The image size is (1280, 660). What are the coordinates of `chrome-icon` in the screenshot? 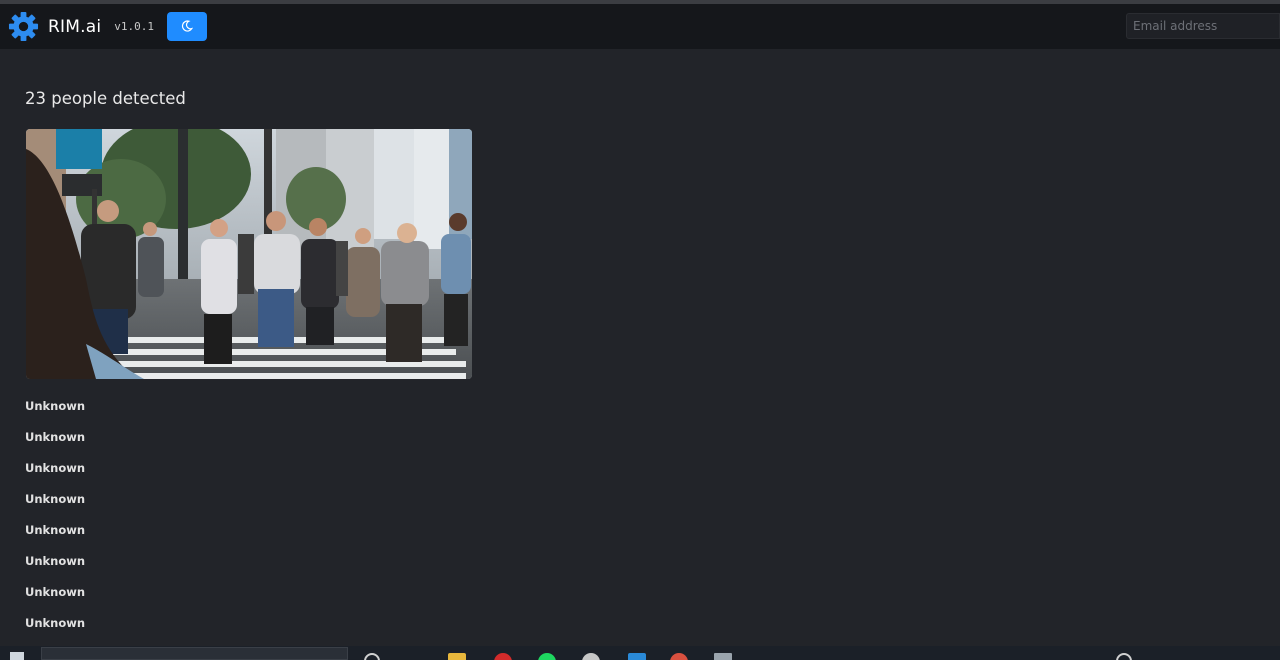 It's located at (679, 656).